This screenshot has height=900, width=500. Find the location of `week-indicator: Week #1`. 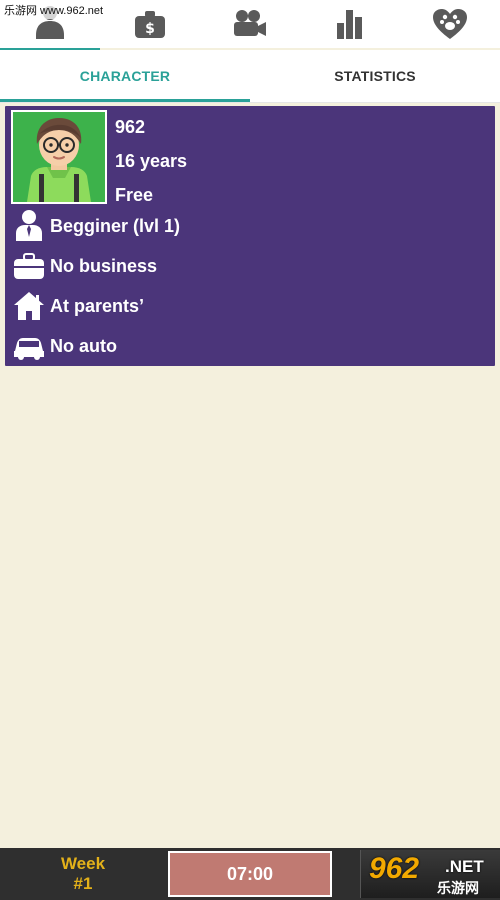

week-indicator: Week #1 is located at coordinates (83, 874).